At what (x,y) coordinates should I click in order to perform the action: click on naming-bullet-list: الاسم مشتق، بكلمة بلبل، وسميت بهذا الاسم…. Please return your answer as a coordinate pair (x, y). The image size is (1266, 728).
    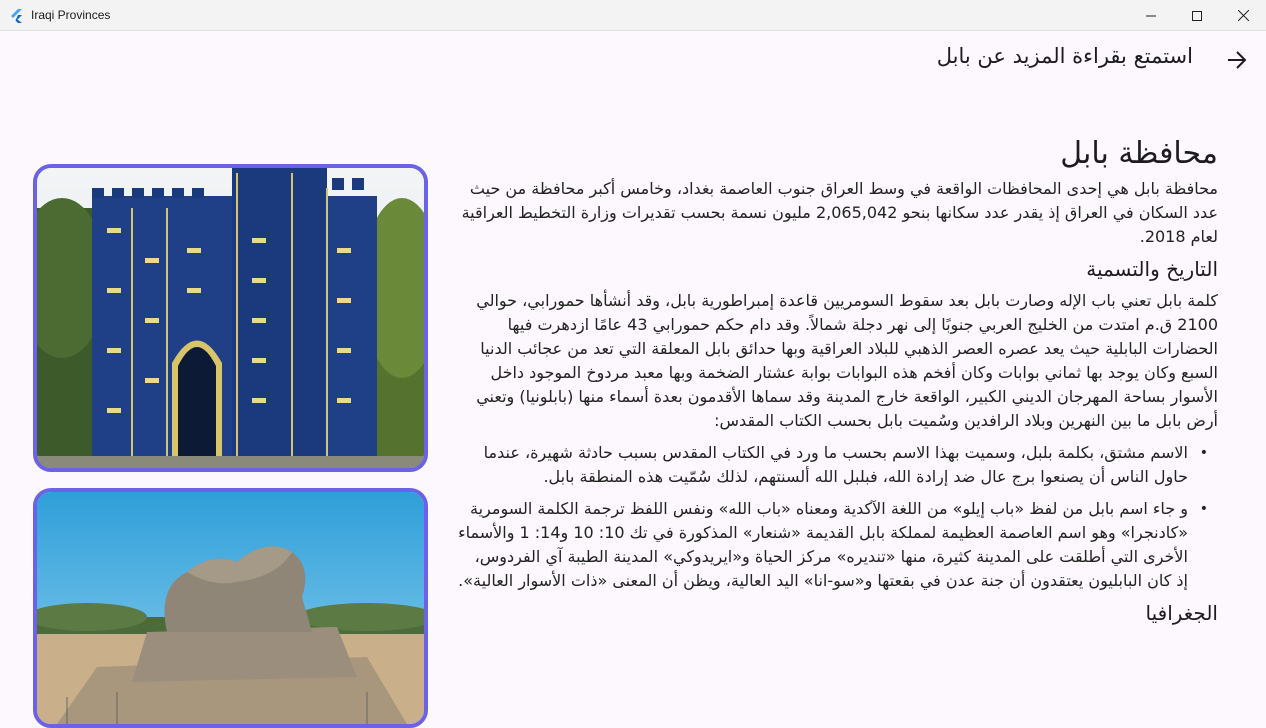
    Looking at the image, I should click on (838, 517).